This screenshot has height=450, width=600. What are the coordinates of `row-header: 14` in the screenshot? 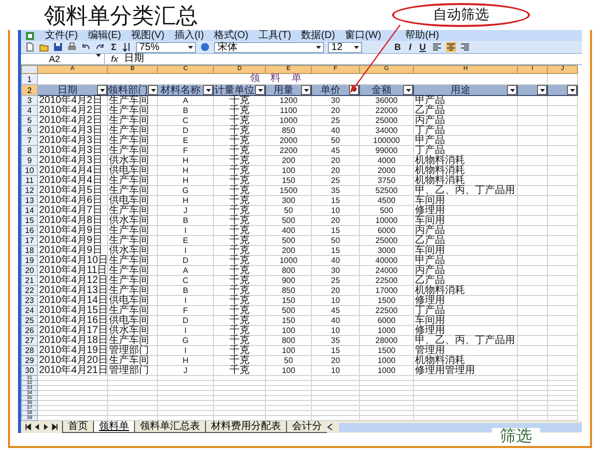 It's located at (30, 211).